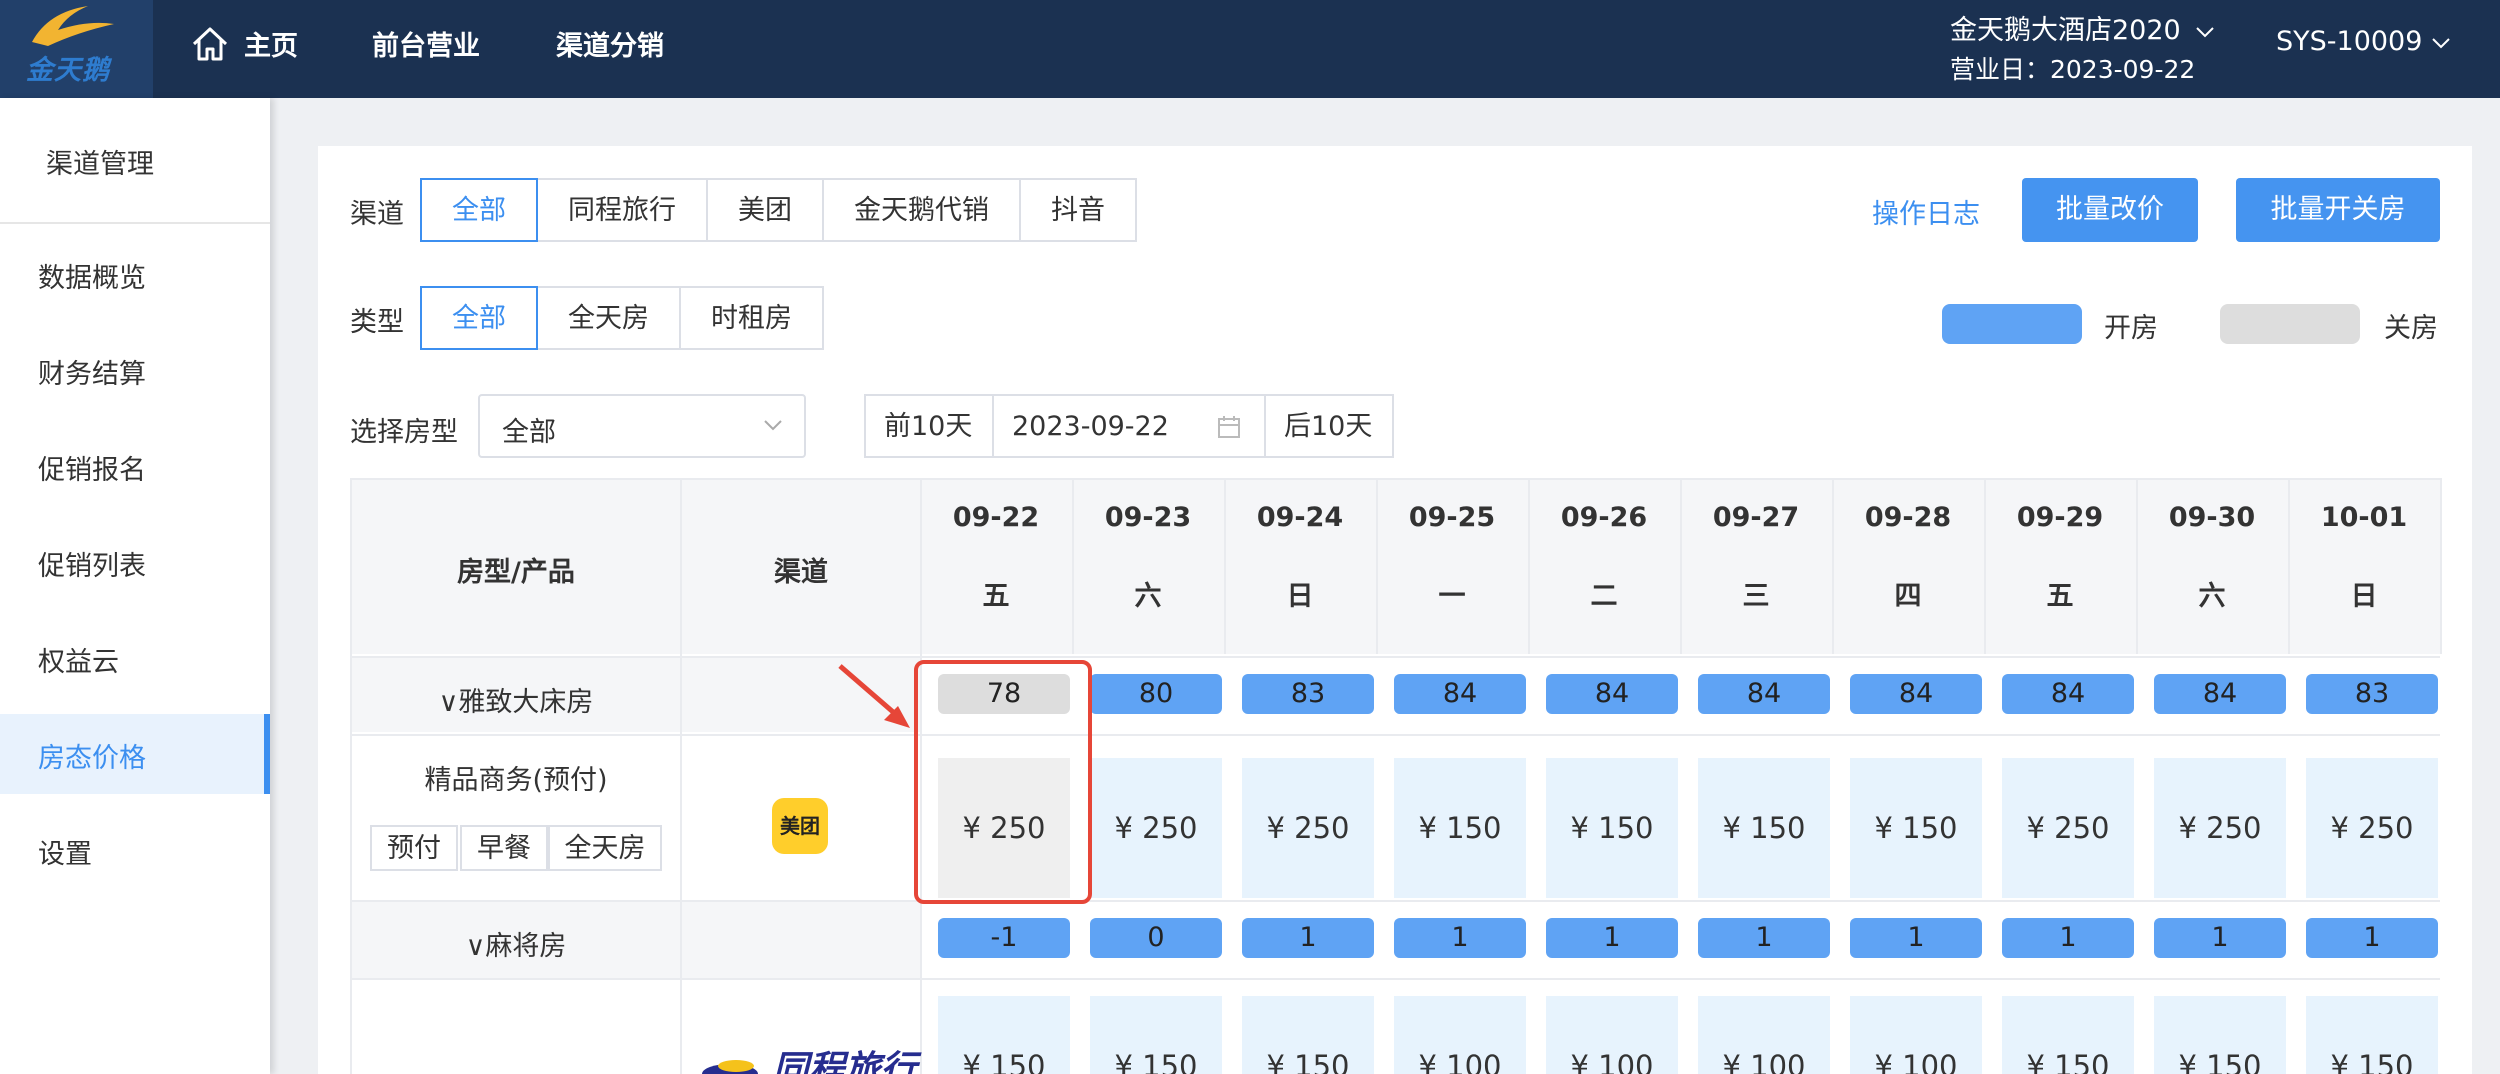 The image size is (2500, 1074). Describe the element at coordinates (516, 943) in the screenshot. I see `room-type-name: ∨麻将房` at that location.